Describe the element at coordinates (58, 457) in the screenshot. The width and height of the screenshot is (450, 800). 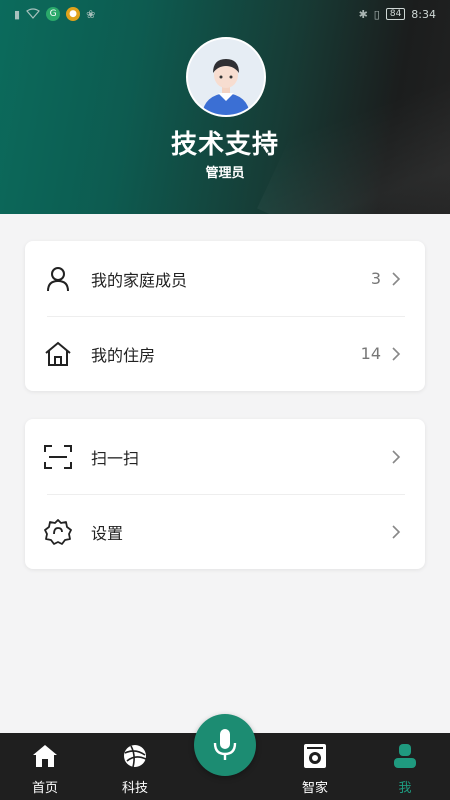
I see `scan-icon` at that location.